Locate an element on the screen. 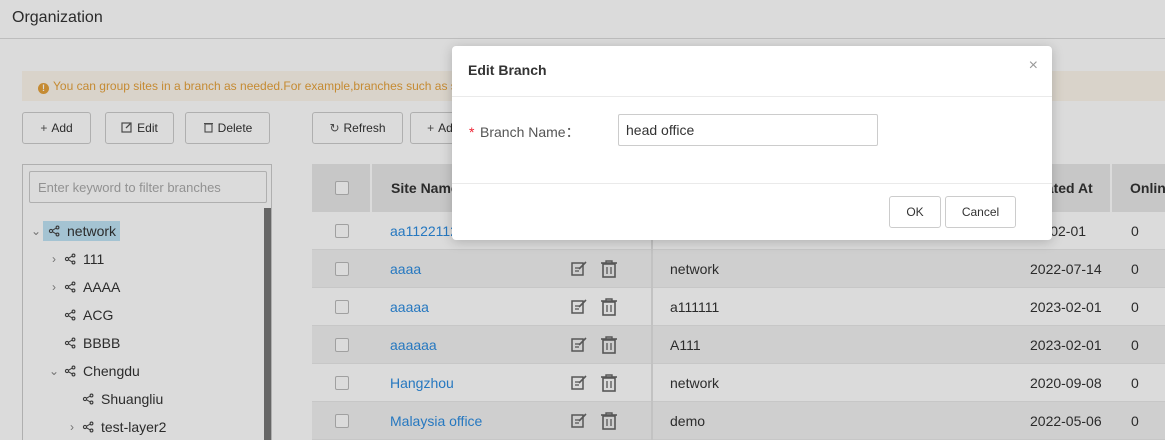  branch-name-label: Branch Name： is located at coordinates (530, 132).